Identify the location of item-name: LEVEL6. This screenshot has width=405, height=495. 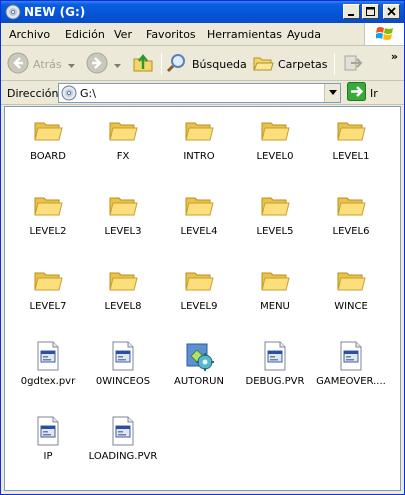
(351, 231).